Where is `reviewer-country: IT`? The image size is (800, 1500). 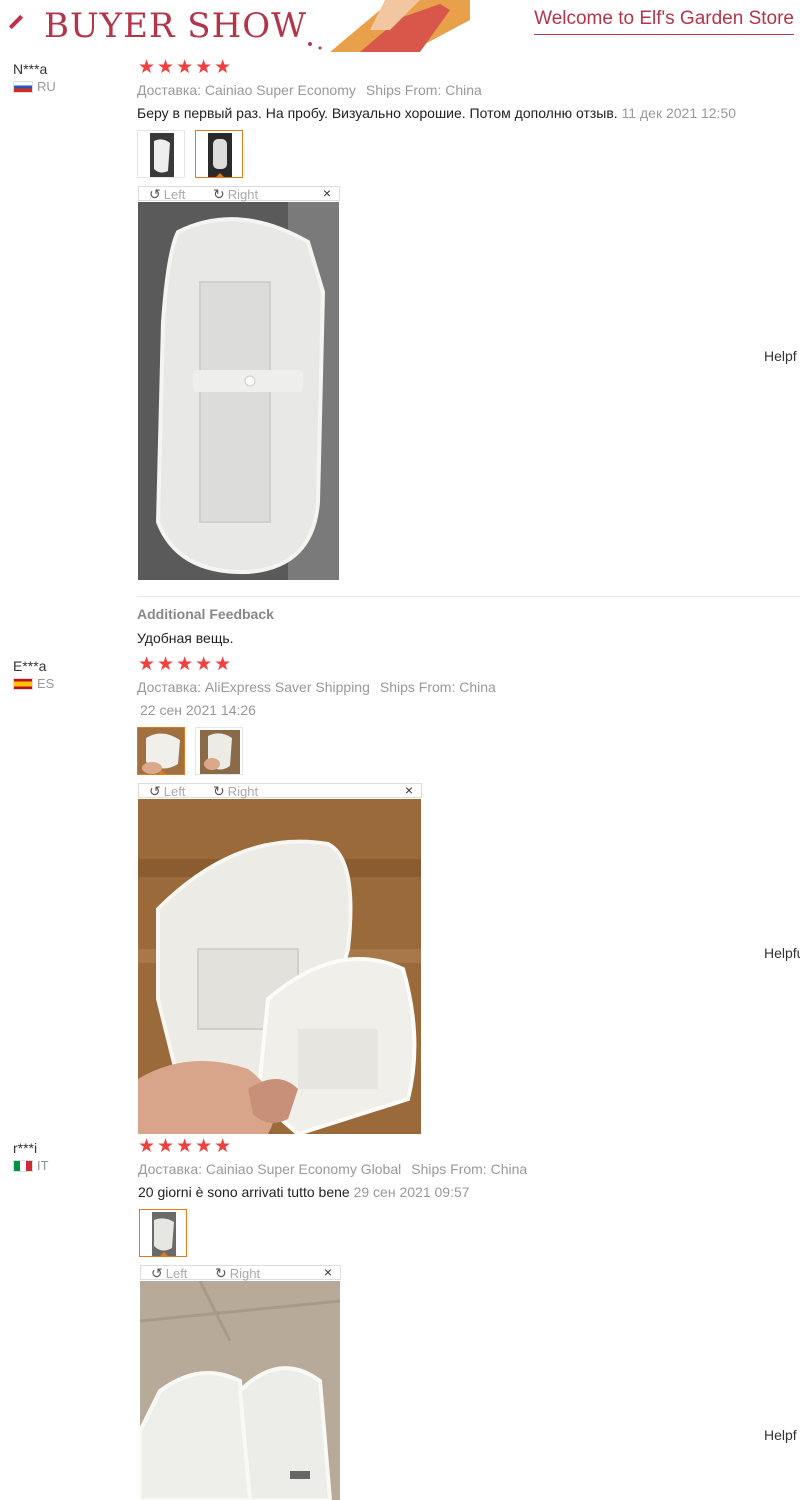
reviewer-country: IT is located at coordinates (31, 1165).